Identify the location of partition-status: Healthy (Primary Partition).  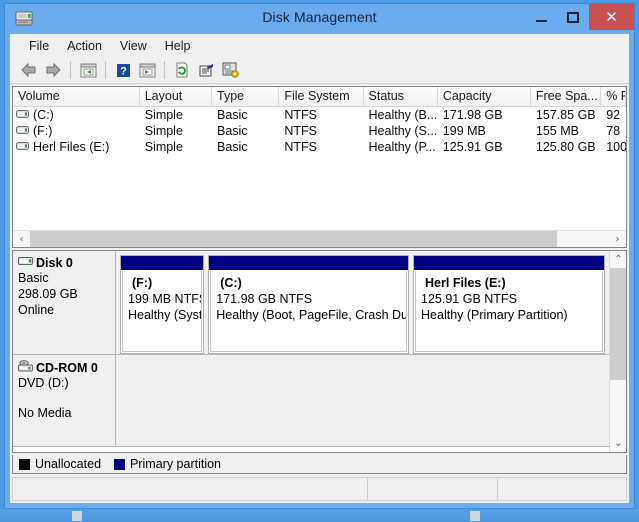
(494, 315).